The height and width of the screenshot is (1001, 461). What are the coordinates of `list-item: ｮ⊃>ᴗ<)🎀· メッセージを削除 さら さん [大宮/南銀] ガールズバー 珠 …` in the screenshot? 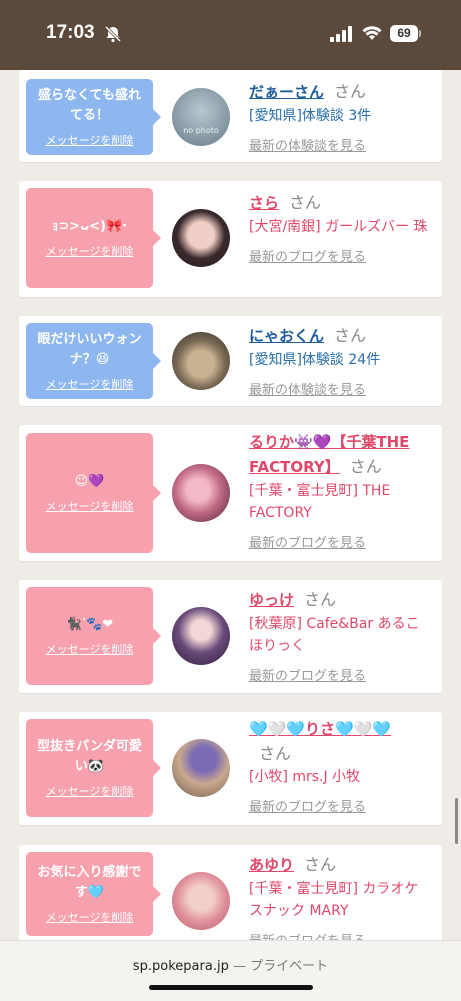 It's located at (230, 239).